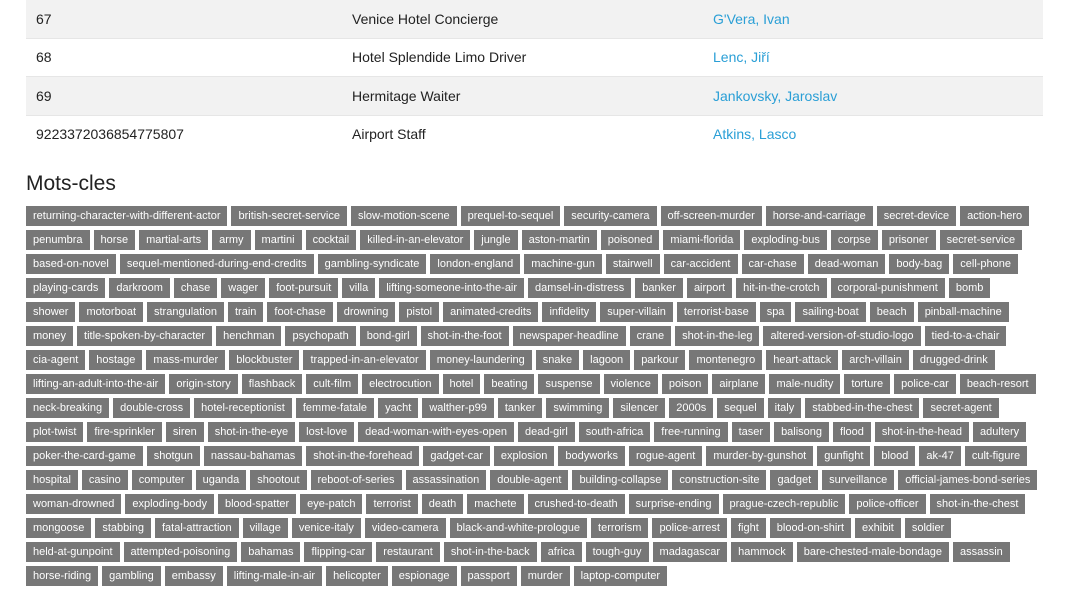 This screenshot has width=1066, height=591. I want to click on keyword-tag: bodyworks, so click(591, 456).